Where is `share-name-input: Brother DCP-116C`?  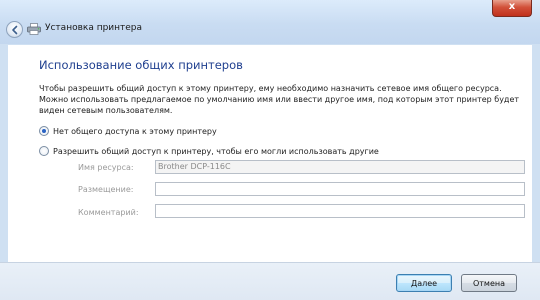
share-name-input: Brother DCP-116C is located at coordinates (340, 167).